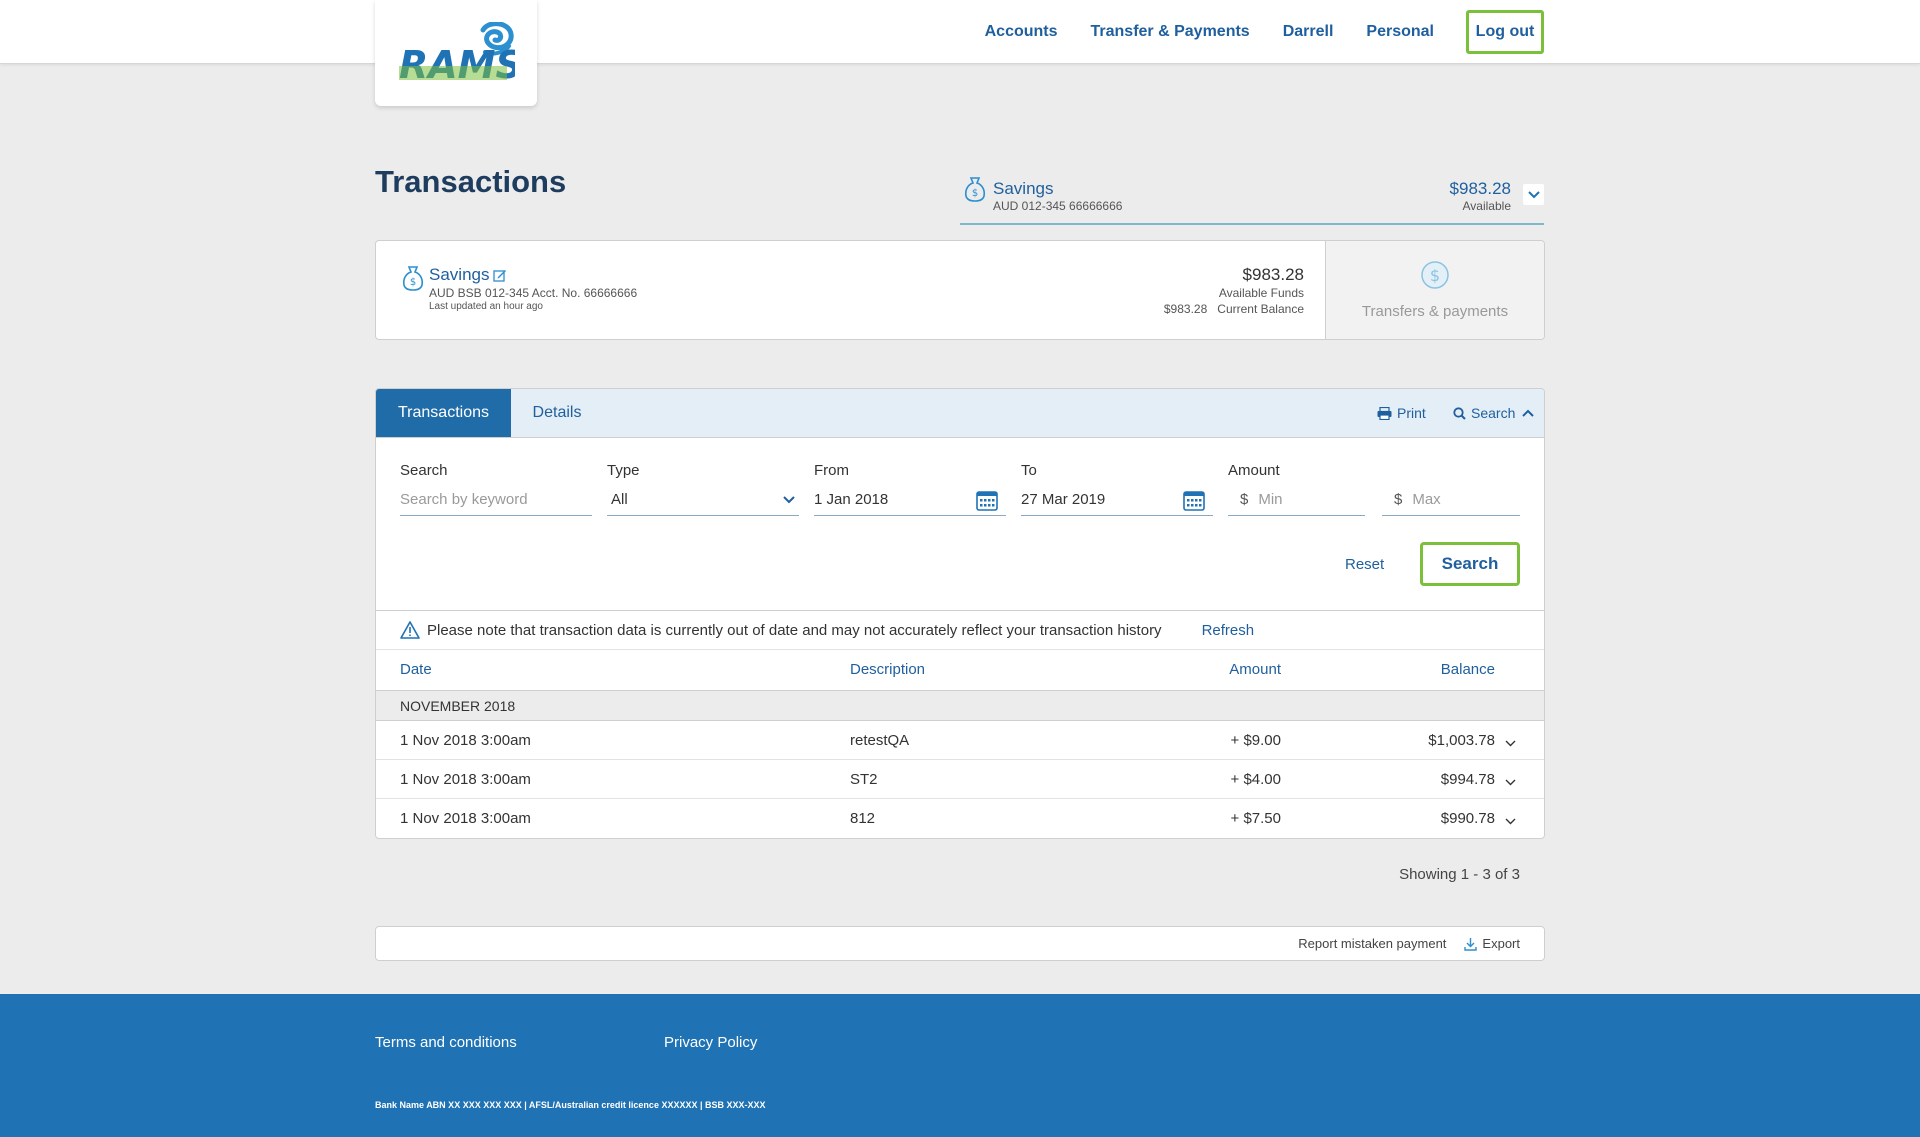 This screenshot has width=1920, height=1137. Describe the element at coordinates (1273, 274) in the screenshot. I see `available-funds-value: $983.28` at that location.